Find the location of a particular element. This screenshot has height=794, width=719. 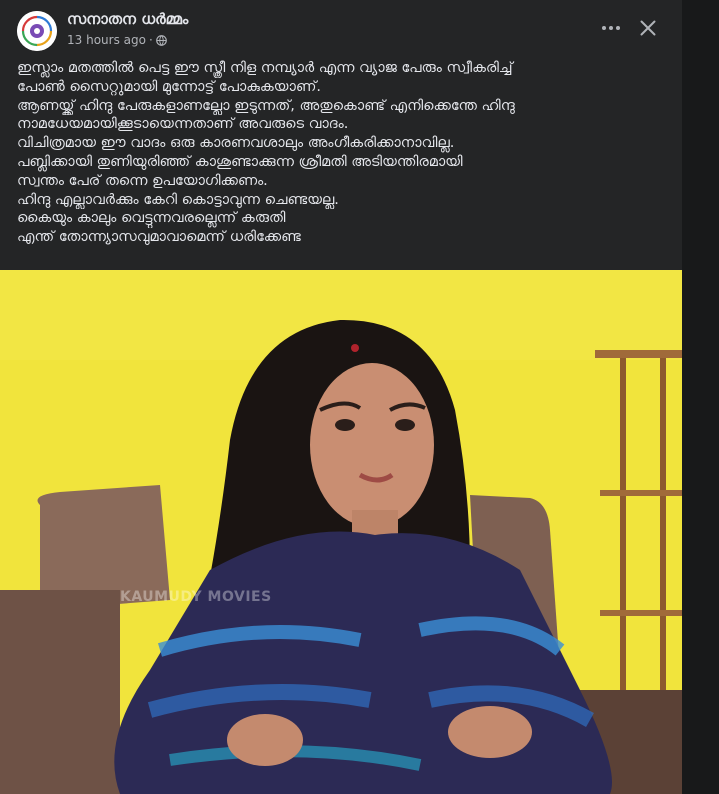

page-avatar is located at coordinates (37, 31).